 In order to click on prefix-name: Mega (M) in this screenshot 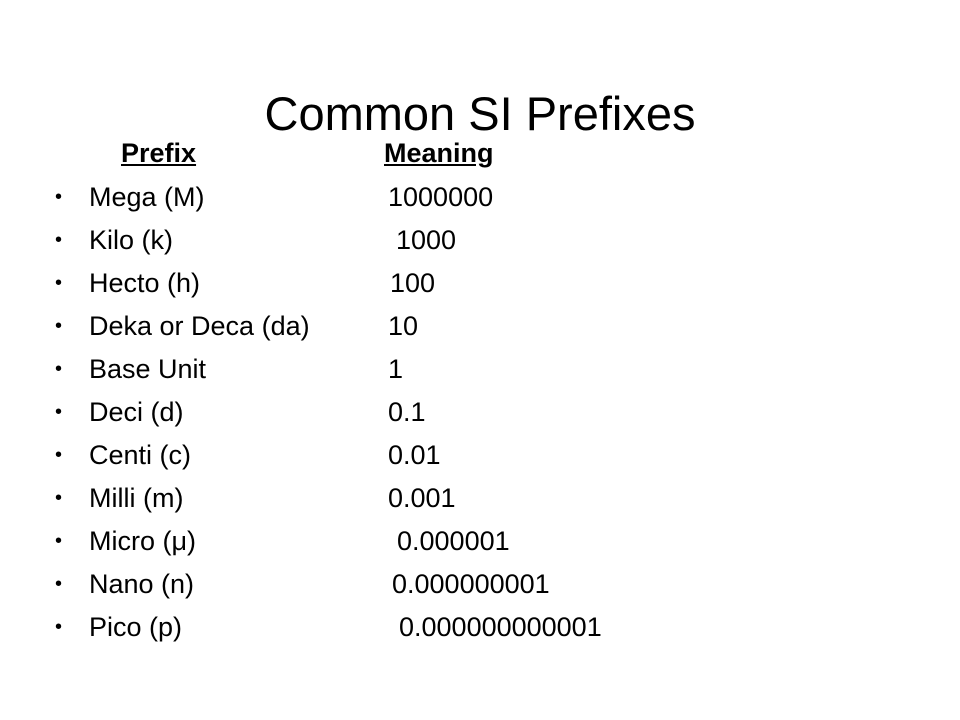, I will do `click(147, 197)`.